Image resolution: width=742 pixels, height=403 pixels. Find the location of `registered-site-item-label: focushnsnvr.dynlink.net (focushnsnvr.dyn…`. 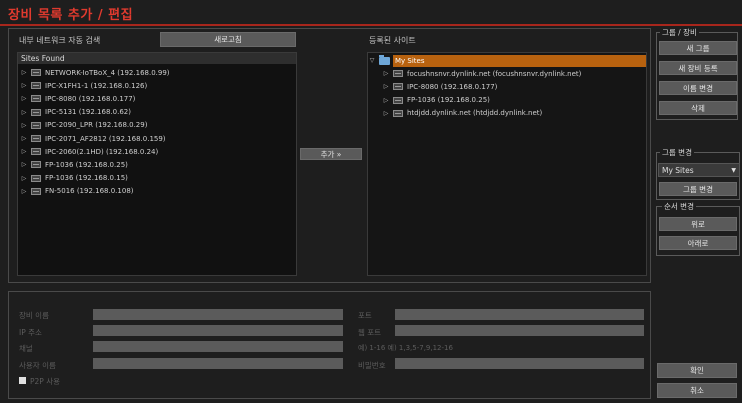

registered-site-item-label: focushnsnvr.dynlink.net (focushnsnvr.dyn… is located at coordinates (494, 73).